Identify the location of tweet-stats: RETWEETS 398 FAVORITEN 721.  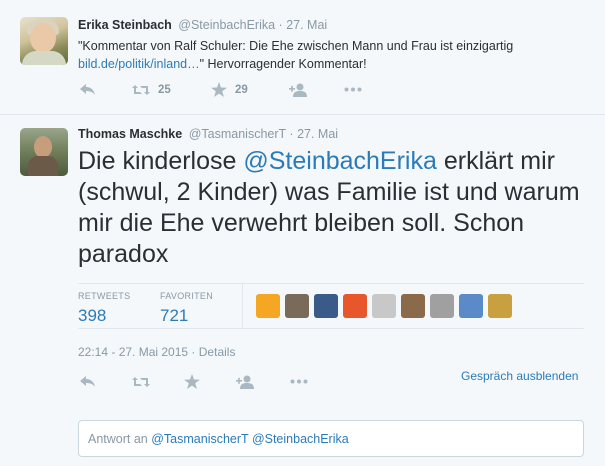
(331, 306).